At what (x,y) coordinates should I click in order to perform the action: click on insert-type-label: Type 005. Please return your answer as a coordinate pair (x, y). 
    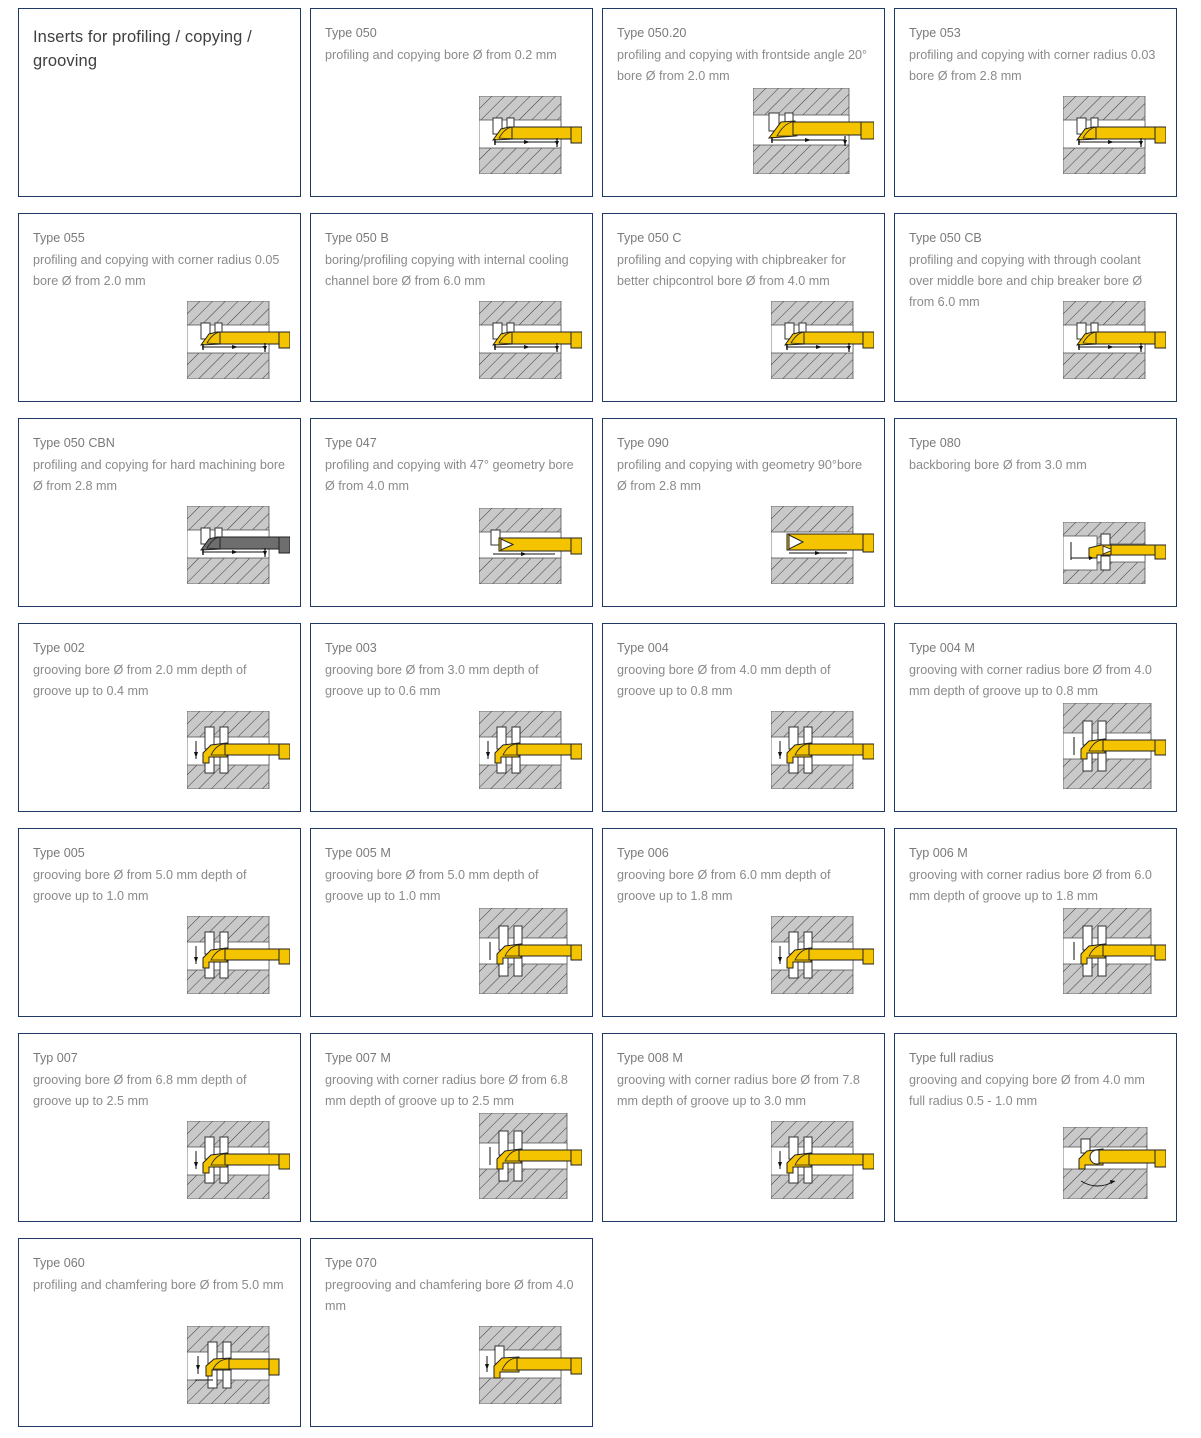
    Looking at the image, I should click on (59, 853).